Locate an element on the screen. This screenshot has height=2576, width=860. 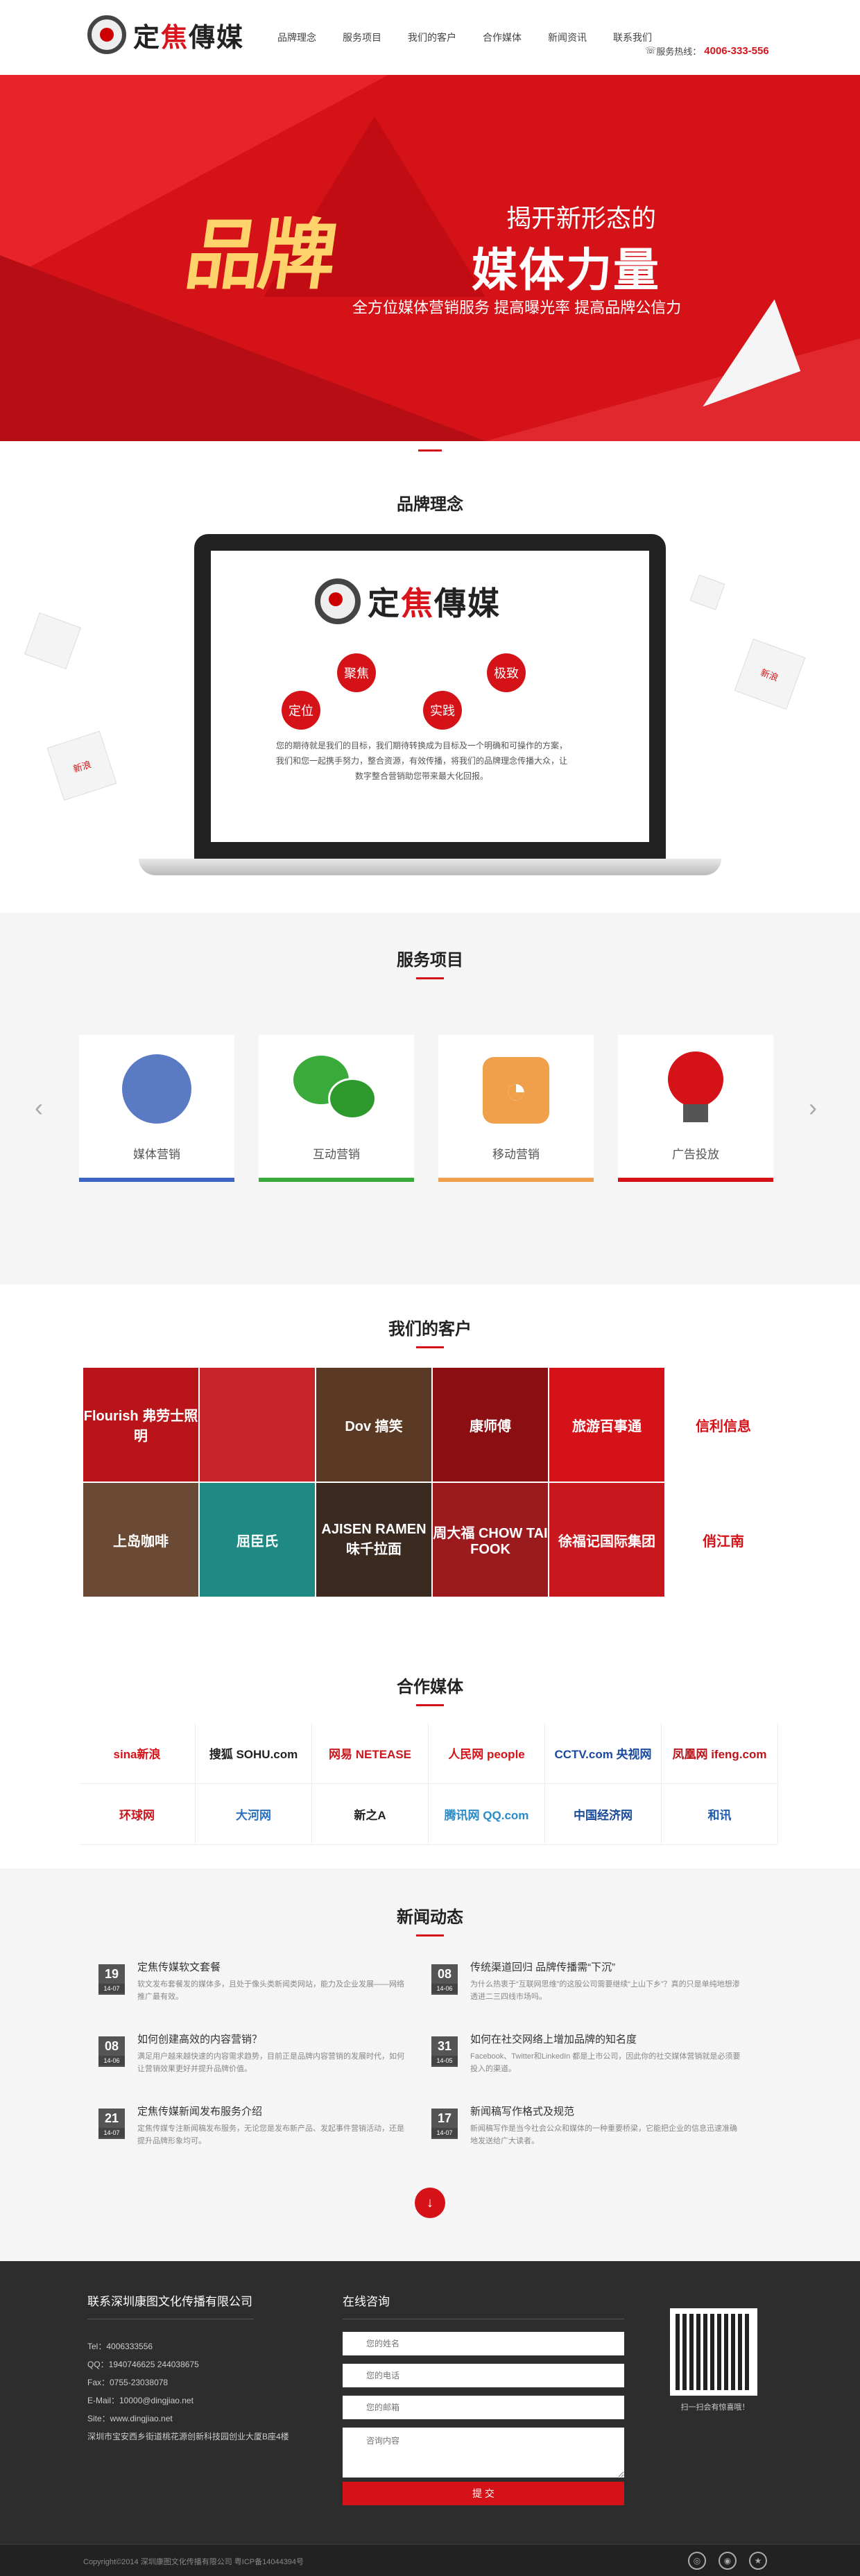
service-card-interactive: 互动营销 is located at coordinates (336, 1108).